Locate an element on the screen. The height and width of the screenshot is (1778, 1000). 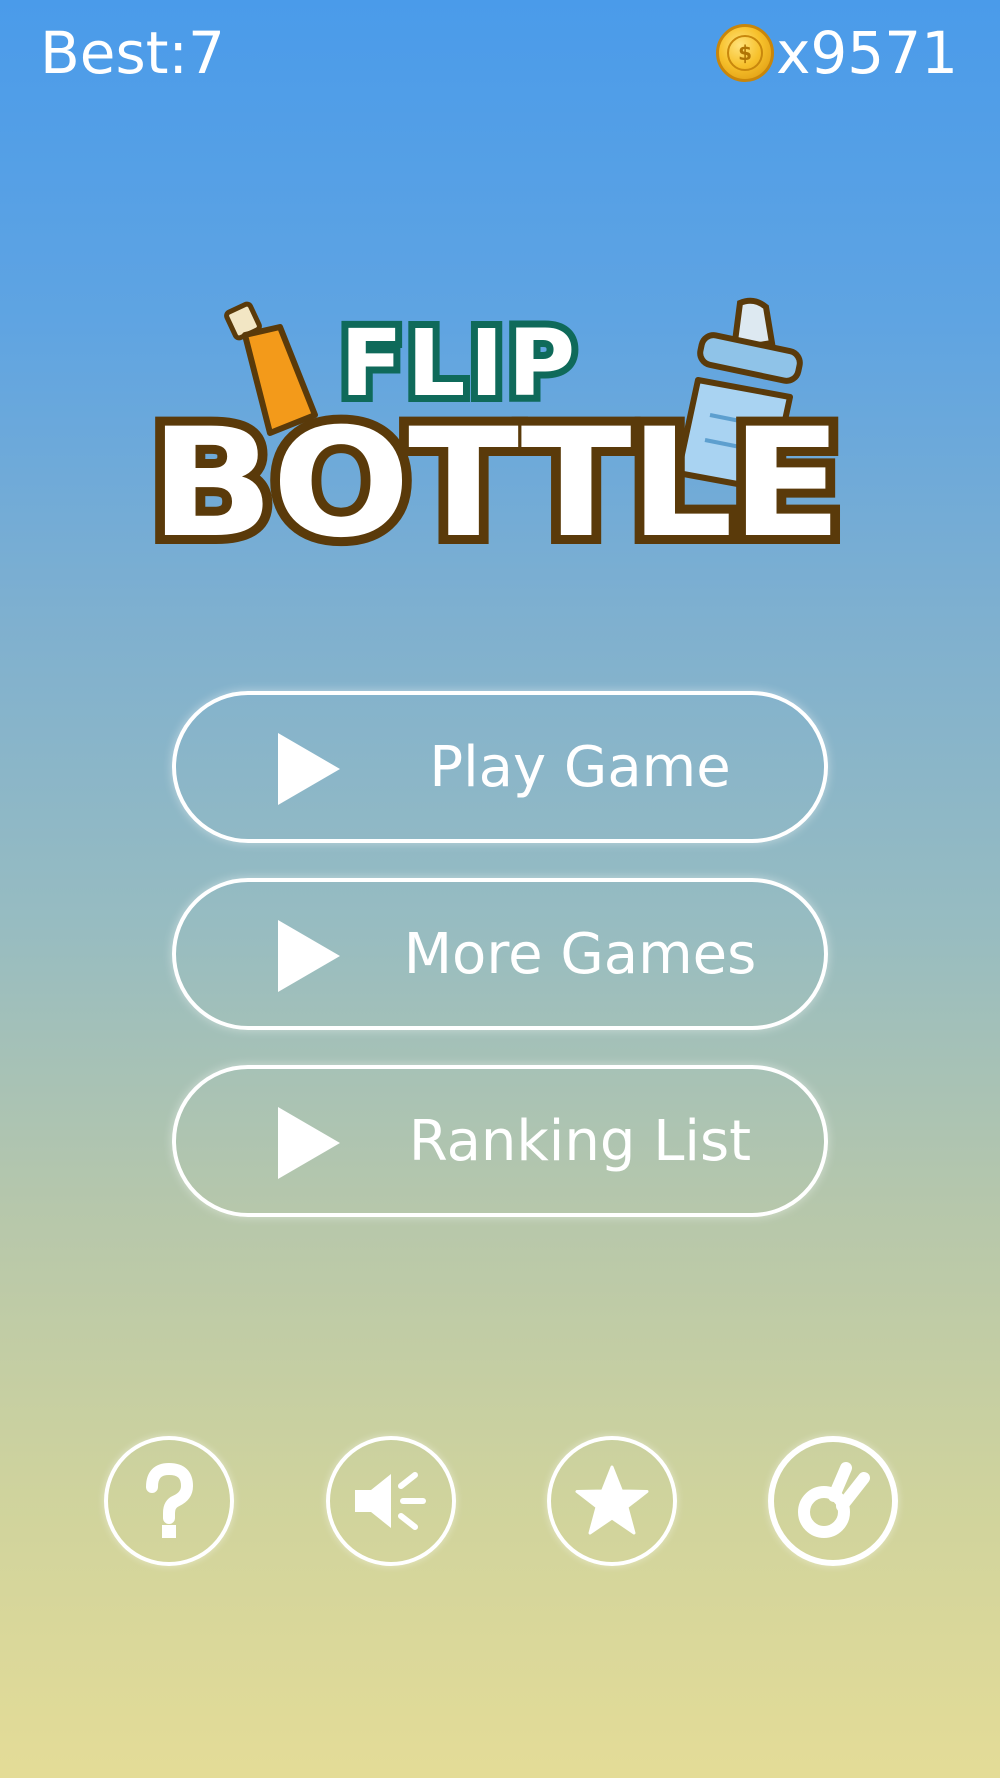
help-button is located at coordinates (169, 1501).